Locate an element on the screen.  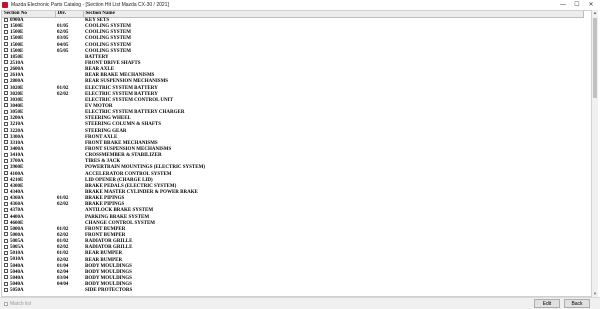
section-no-cell: 0900A is located at coordinates (28, 21).